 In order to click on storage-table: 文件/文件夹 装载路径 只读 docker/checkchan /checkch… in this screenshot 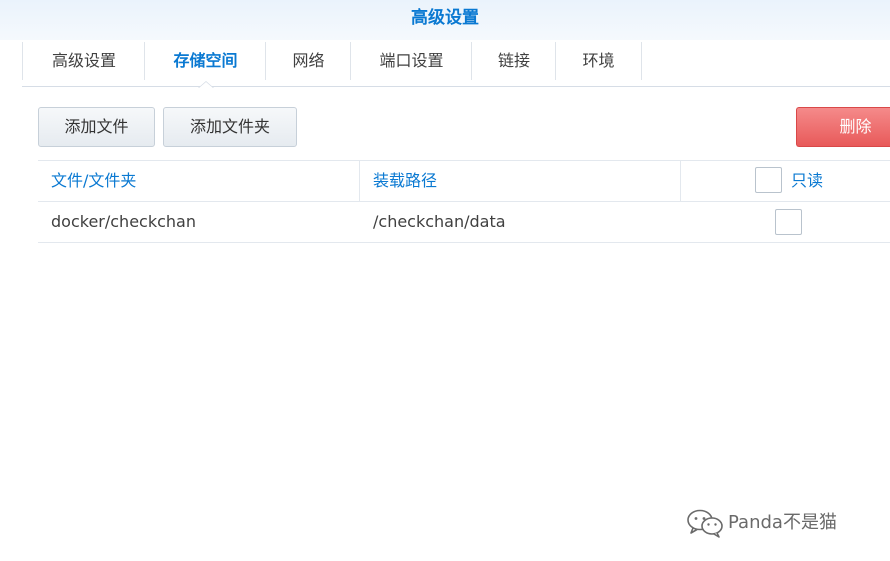, I will do `click(464, 201)`.